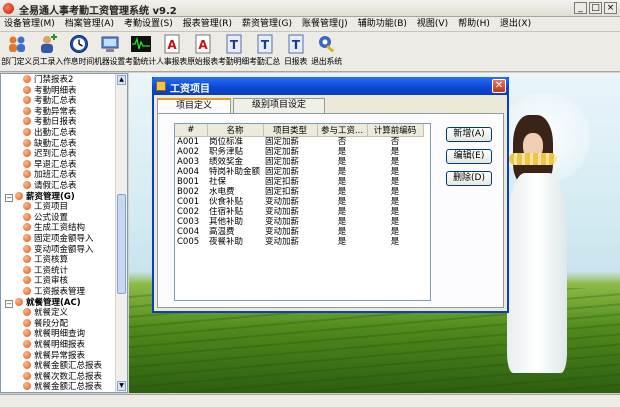  What do you see at coordinates (208, 24) in the screenshot?
I see `menu-reports: 报表管理(R)` at bounding box center [208, 24].